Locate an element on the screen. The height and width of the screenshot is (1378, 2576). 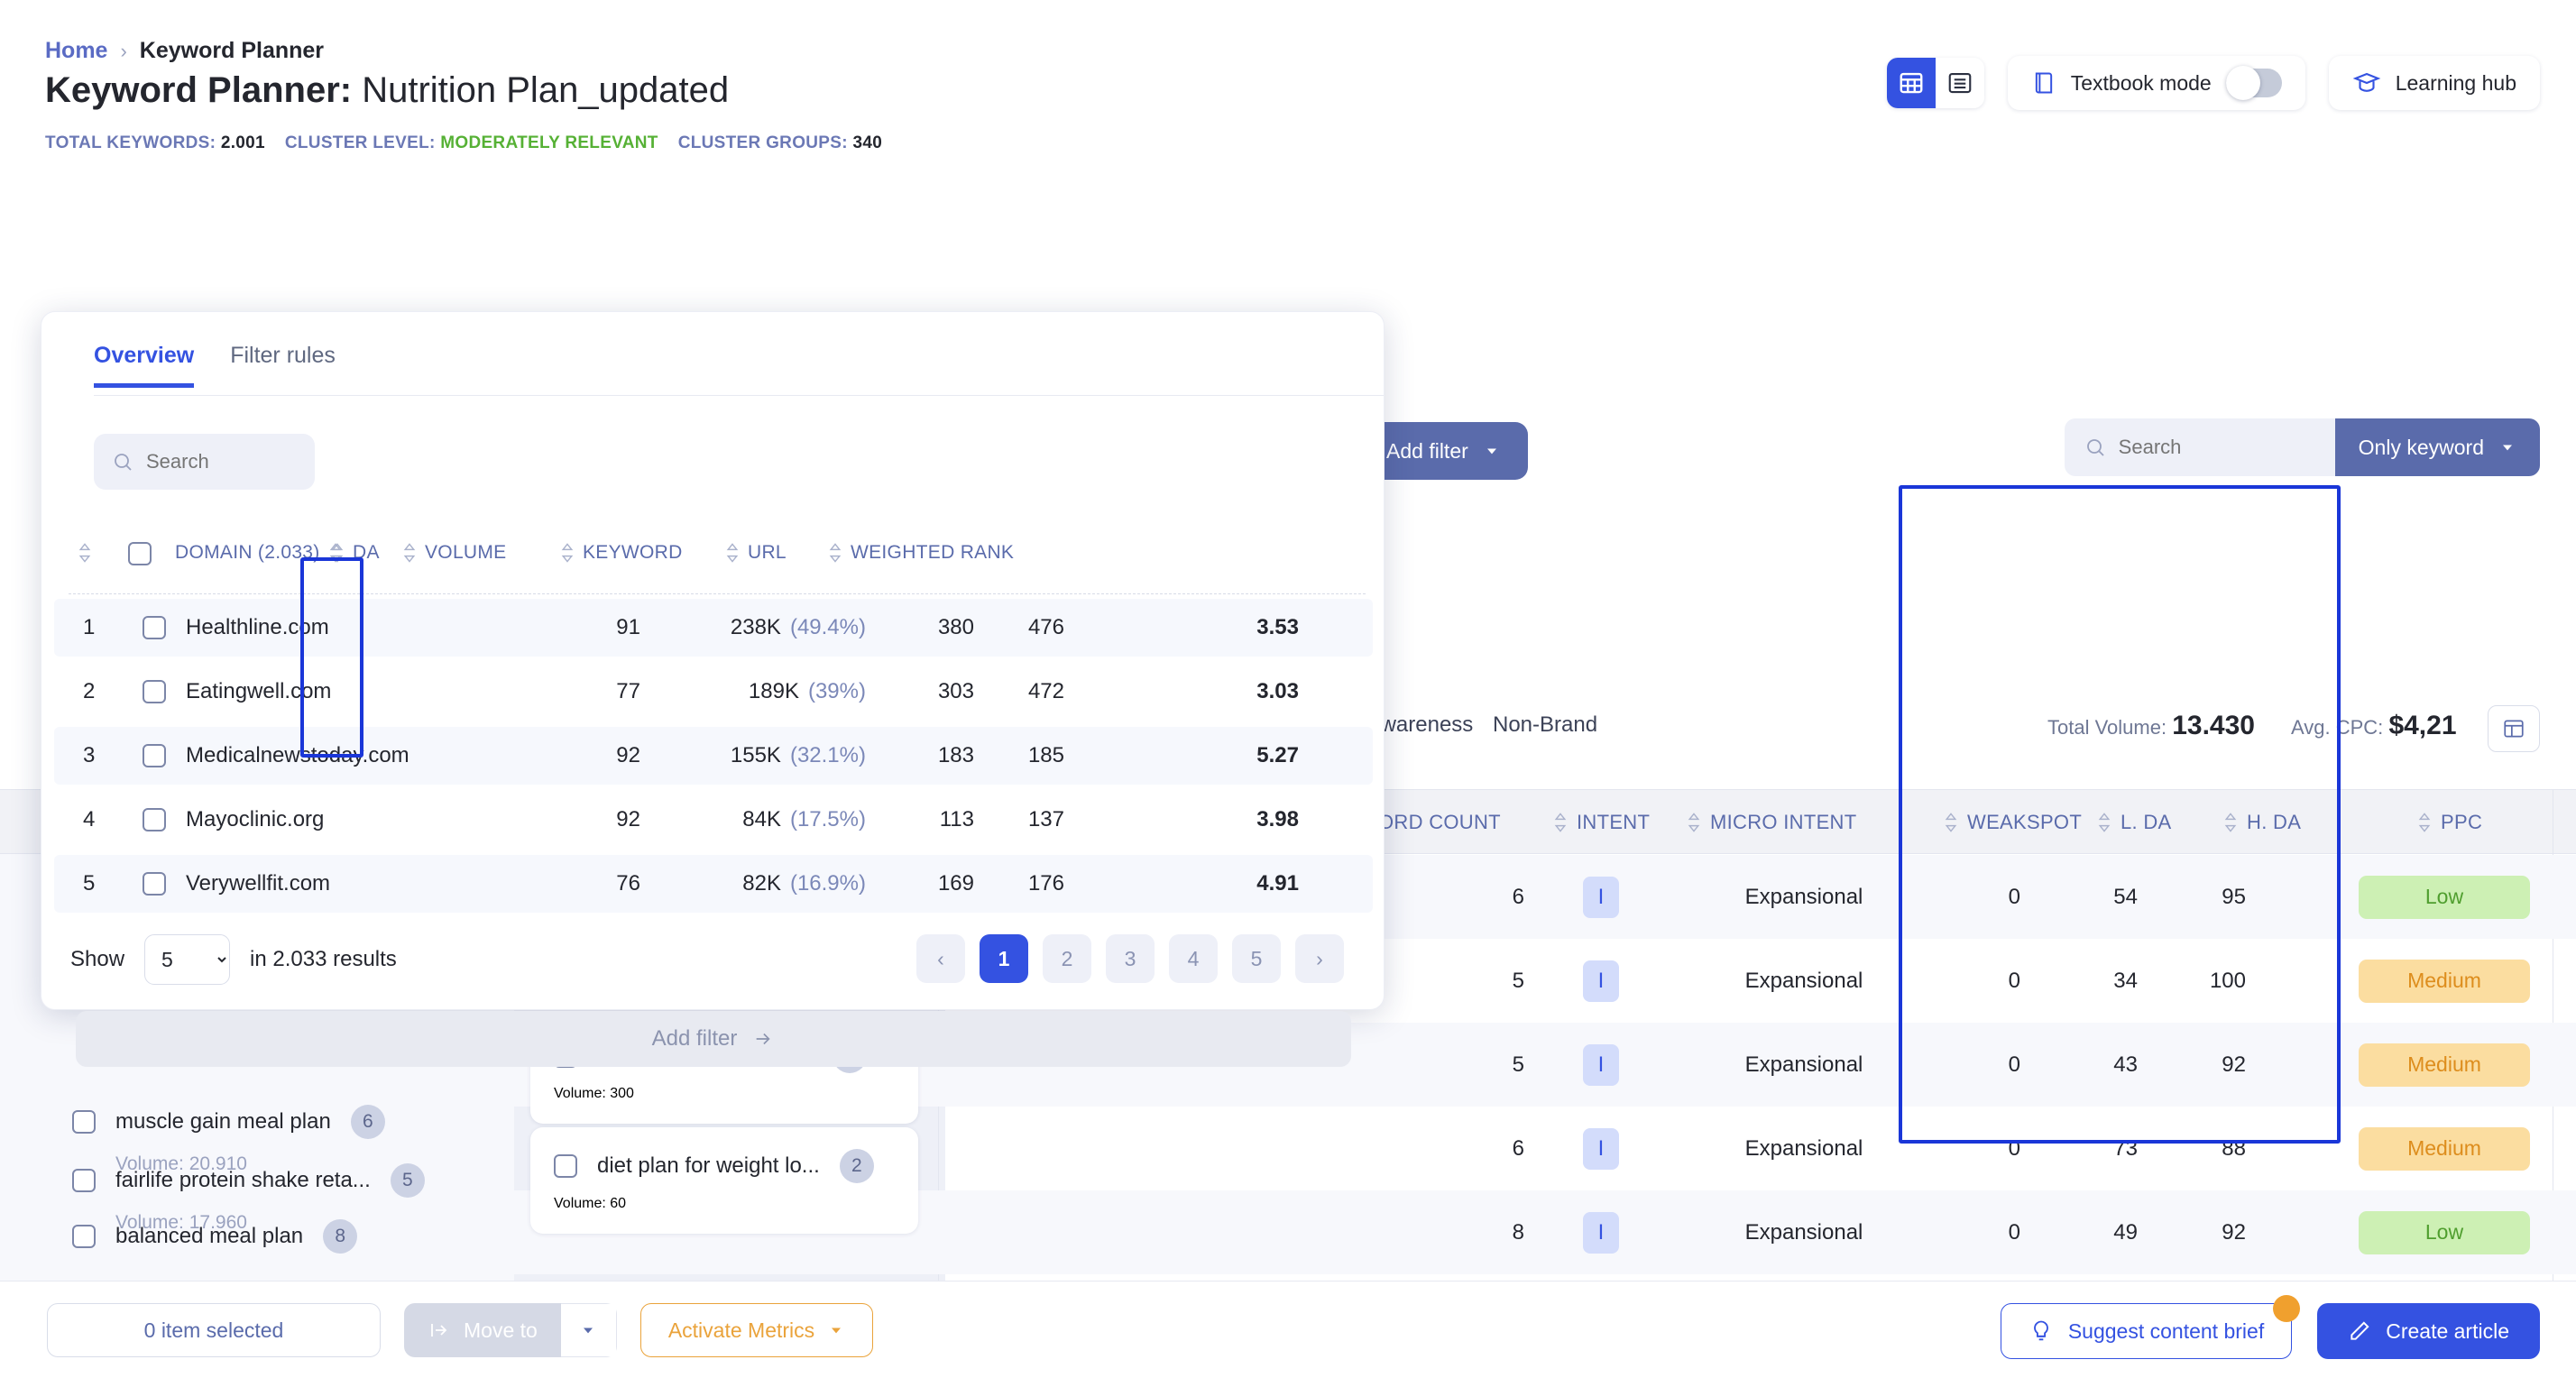
move-to-button-group: Move to is located at coordinates (510, 1330).